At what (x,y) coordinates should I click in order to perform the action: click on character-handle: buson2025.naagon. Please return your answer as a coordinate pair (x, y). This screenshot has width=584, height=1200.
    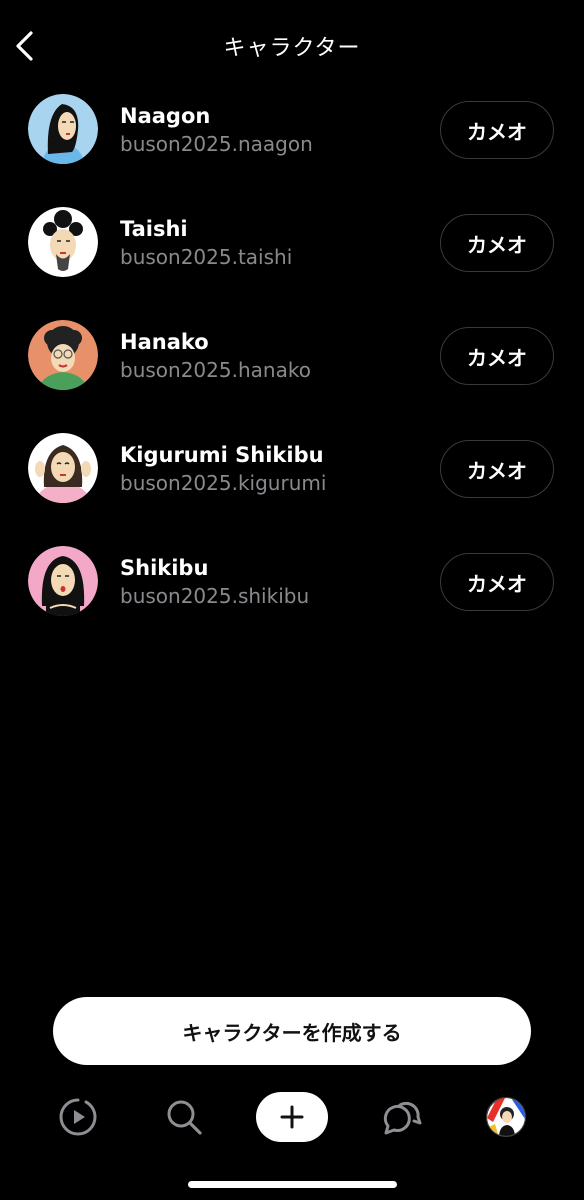
    Looking at the image, I should click on (216, 144).